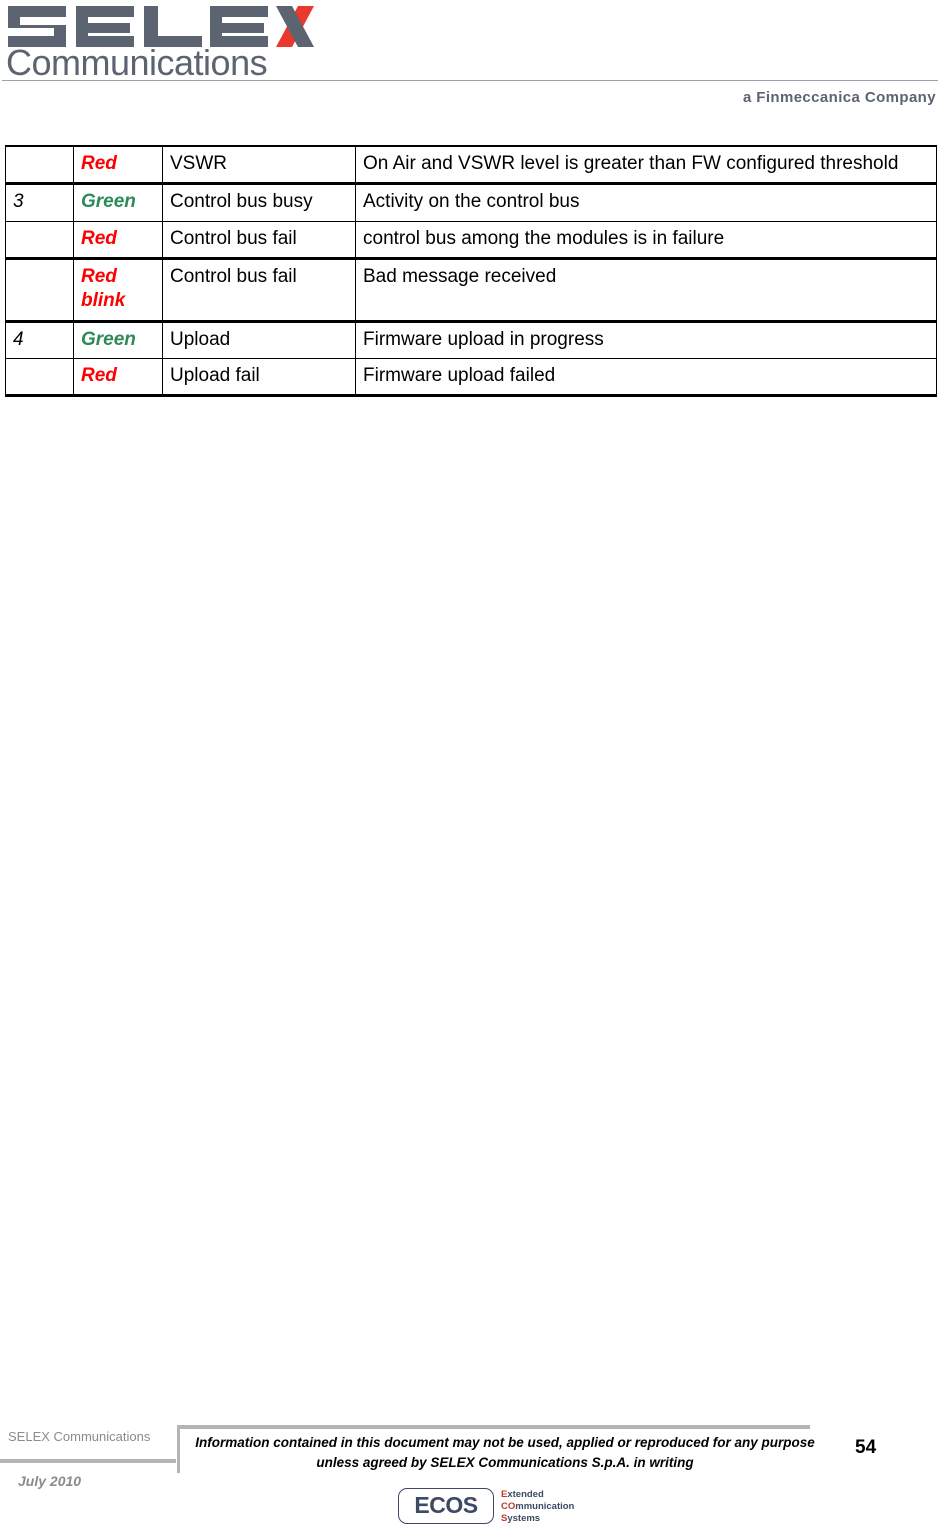 This screenshot has width=941, height=1526. Describe the element at coordinates (646, 289) in the screenshot. I see `led-description-cell: Bad message received` at that location.